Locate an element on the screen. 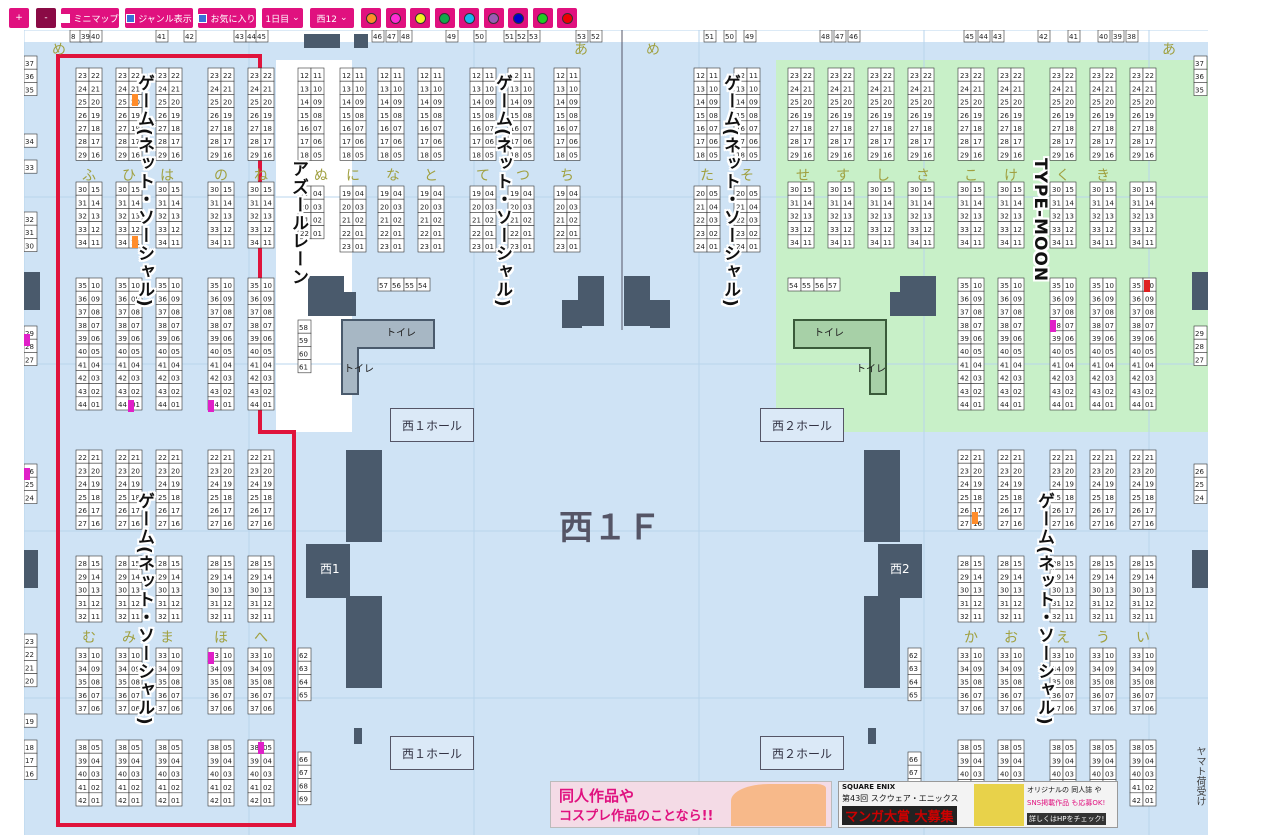 The width and height of the screenshot is (1280, 835). toilet-label: トイレ is located at coordinates (829, 333).